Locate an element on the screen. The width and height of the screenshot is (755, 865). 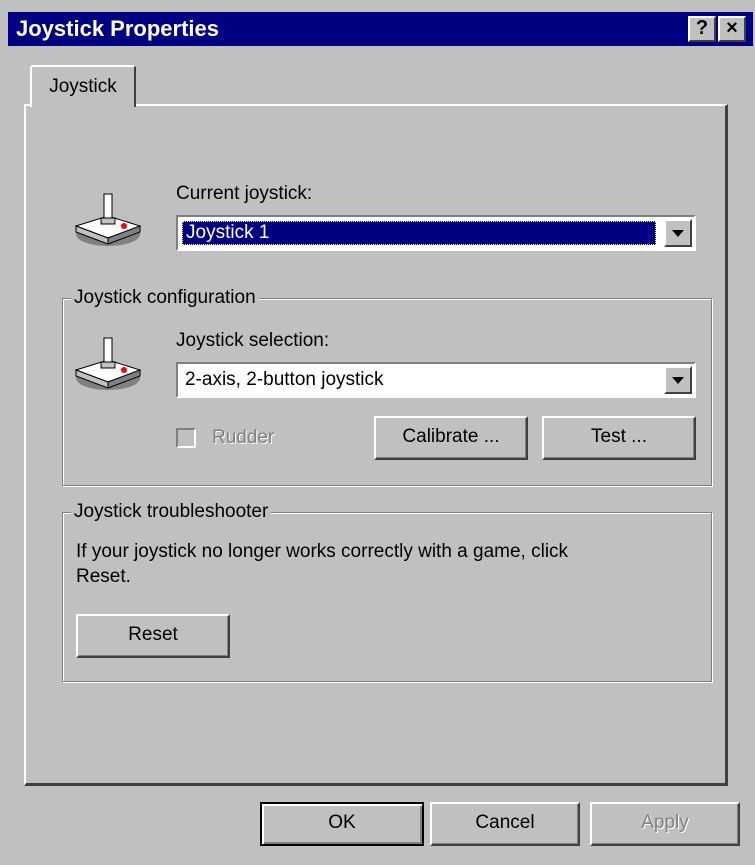
tab-joystick-label: Joystick is located at coordinates (83, 86).